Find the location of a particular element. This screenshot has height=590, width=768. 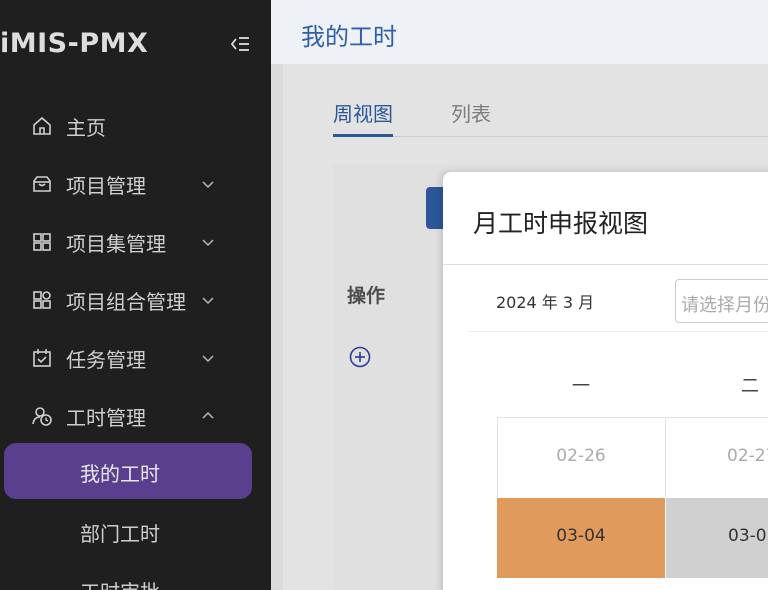

chevron-up-icon is located at coordinates (208, 415).